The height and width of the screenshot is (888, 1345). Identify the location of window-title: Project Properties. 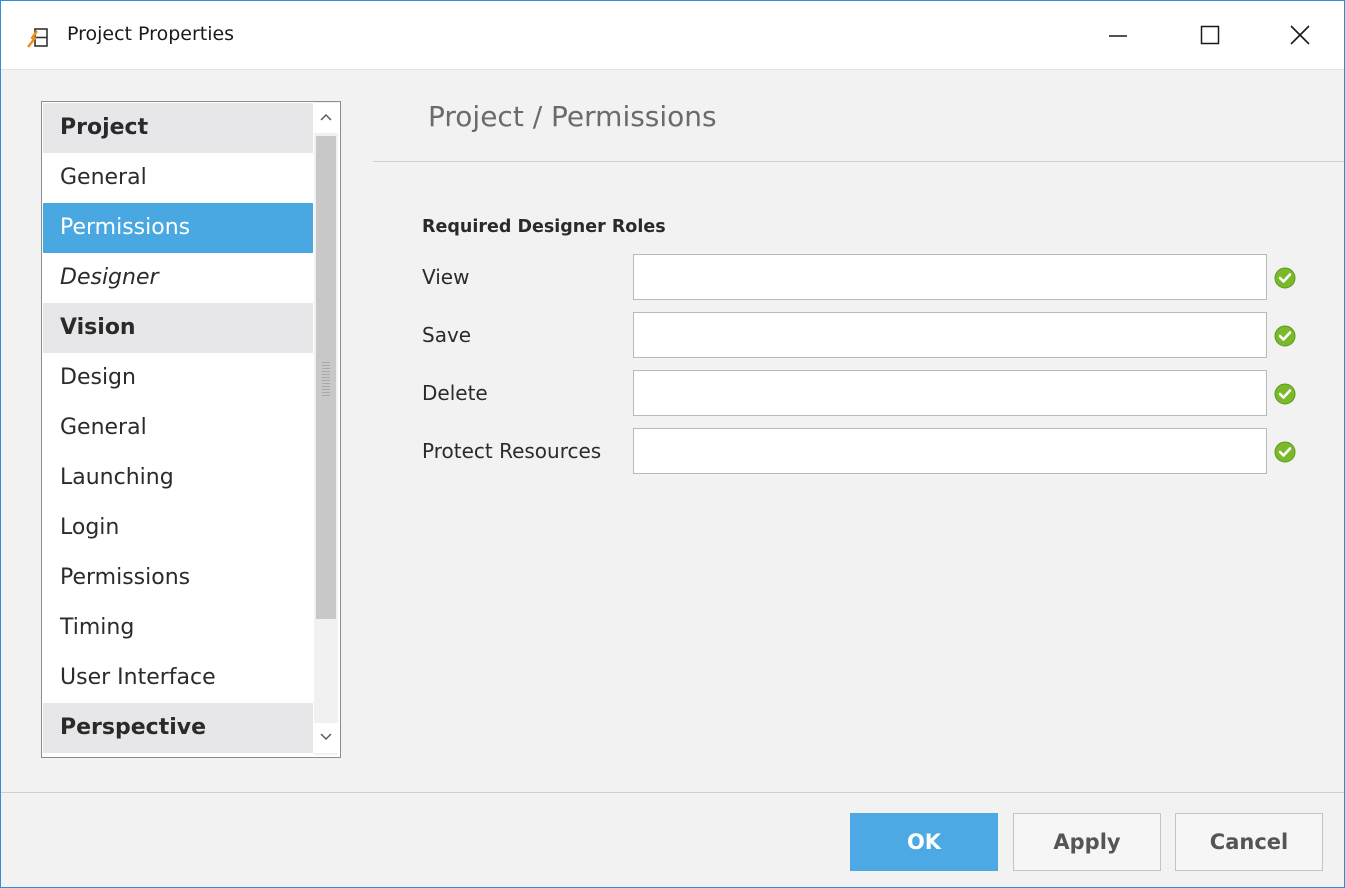
(151, 34).